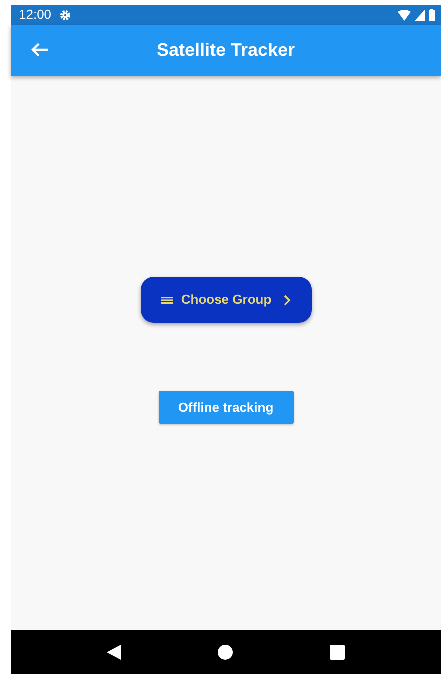 The image size is (441, 674). I want to click on battery-icon, so click(432, 15).